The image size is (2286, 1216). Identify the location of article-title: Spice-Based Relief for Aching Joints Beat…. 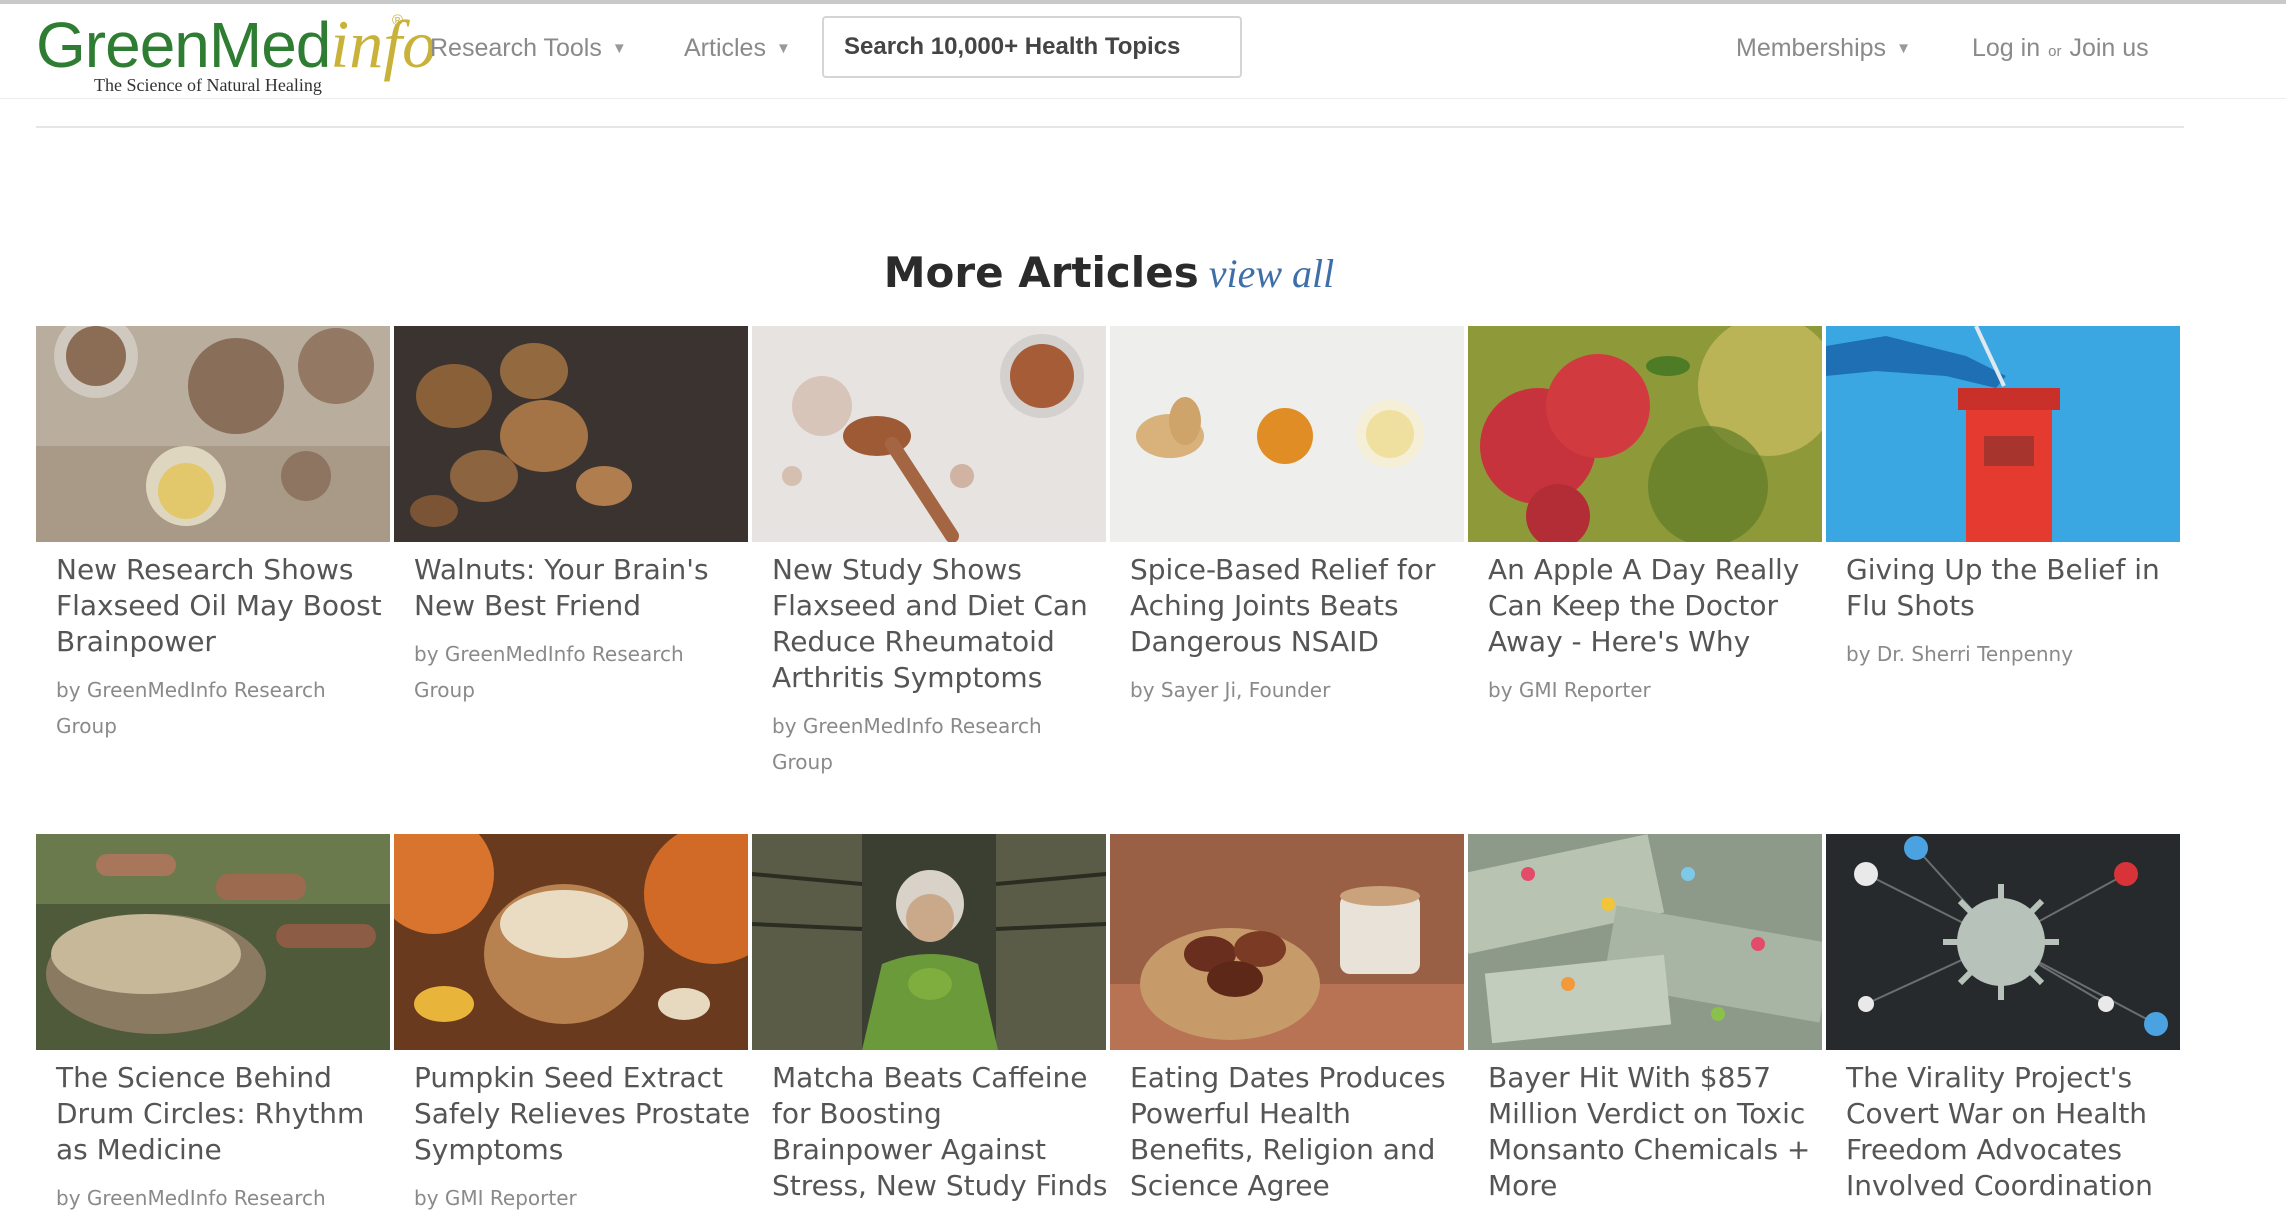
(1290, 606).